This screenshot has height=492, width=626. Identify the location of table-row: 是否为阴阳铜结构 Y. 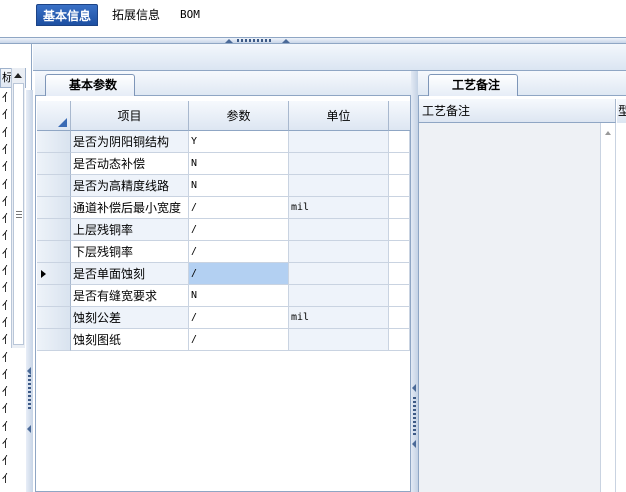
(223, 142).